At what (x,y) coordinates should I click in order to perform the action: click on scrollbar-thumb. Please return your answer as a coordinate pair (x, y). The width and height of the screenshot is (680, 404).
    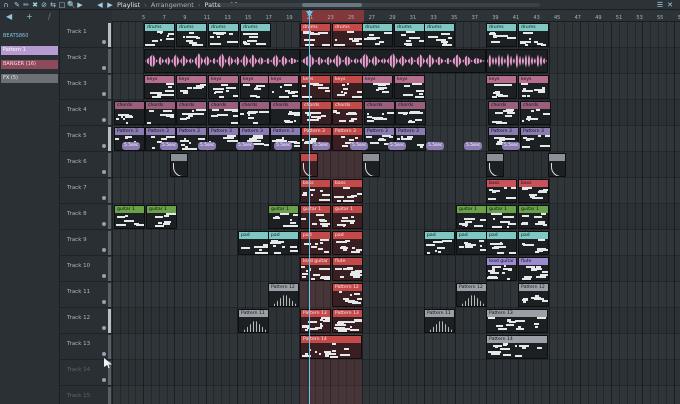
    Looking at the image, I should click on (332, 5).